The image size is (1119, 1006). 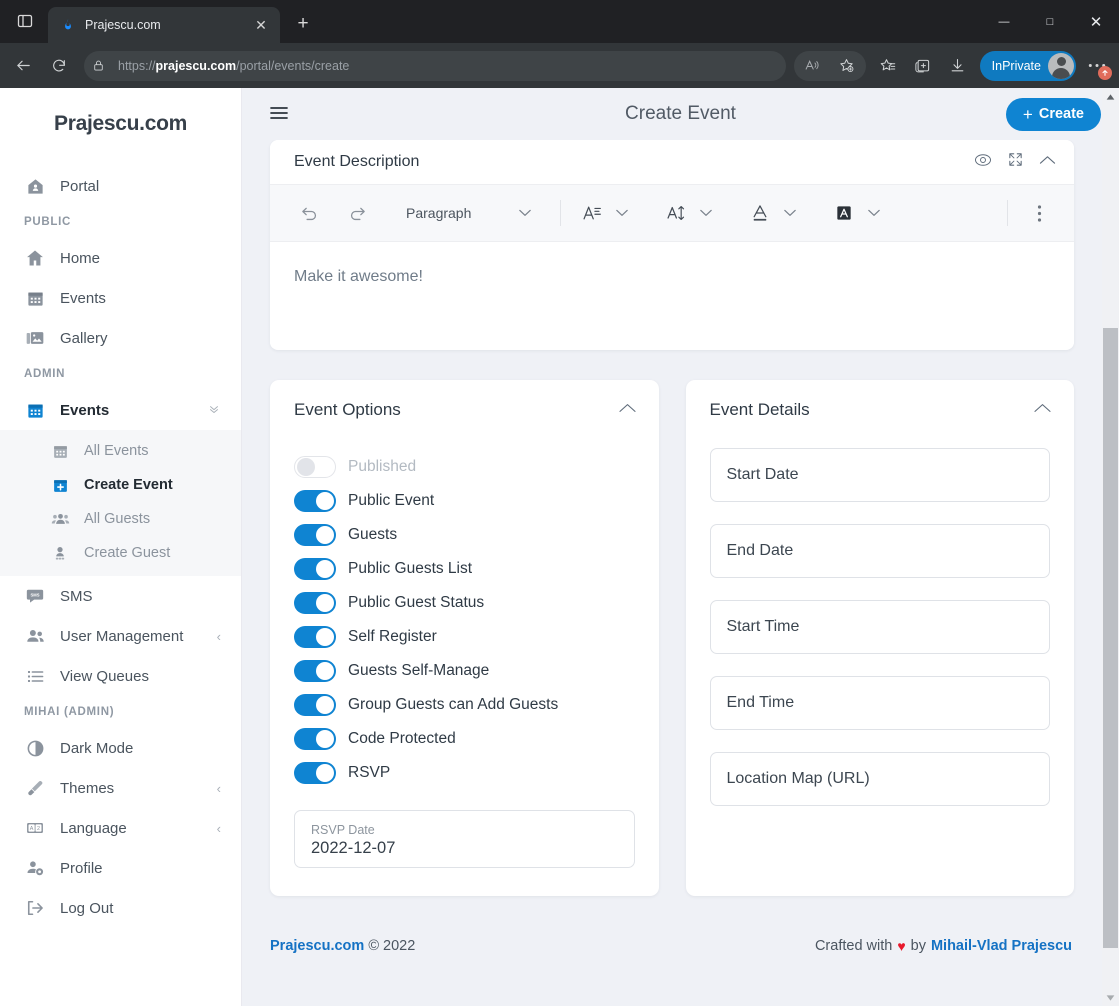 What do you see at coordinates (35, 788) in the screenshot?
I see `brush-icon` at bounding box center [35, 788].